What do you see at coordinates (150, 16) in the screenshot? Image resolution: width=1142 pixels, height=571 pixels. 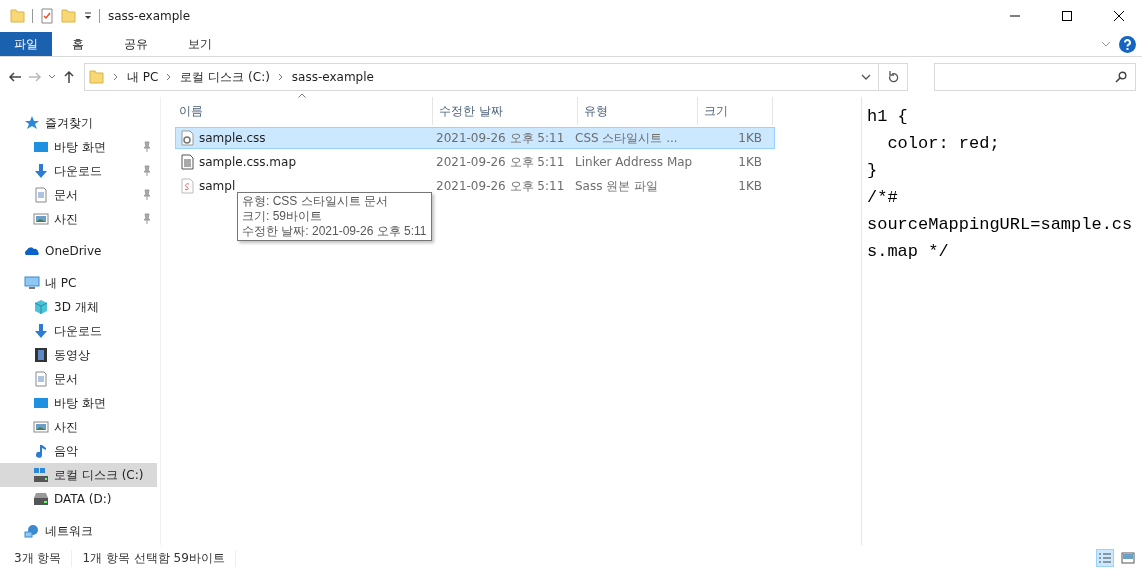 I see `window-title: sass-example` at bounding box center [150, 16].